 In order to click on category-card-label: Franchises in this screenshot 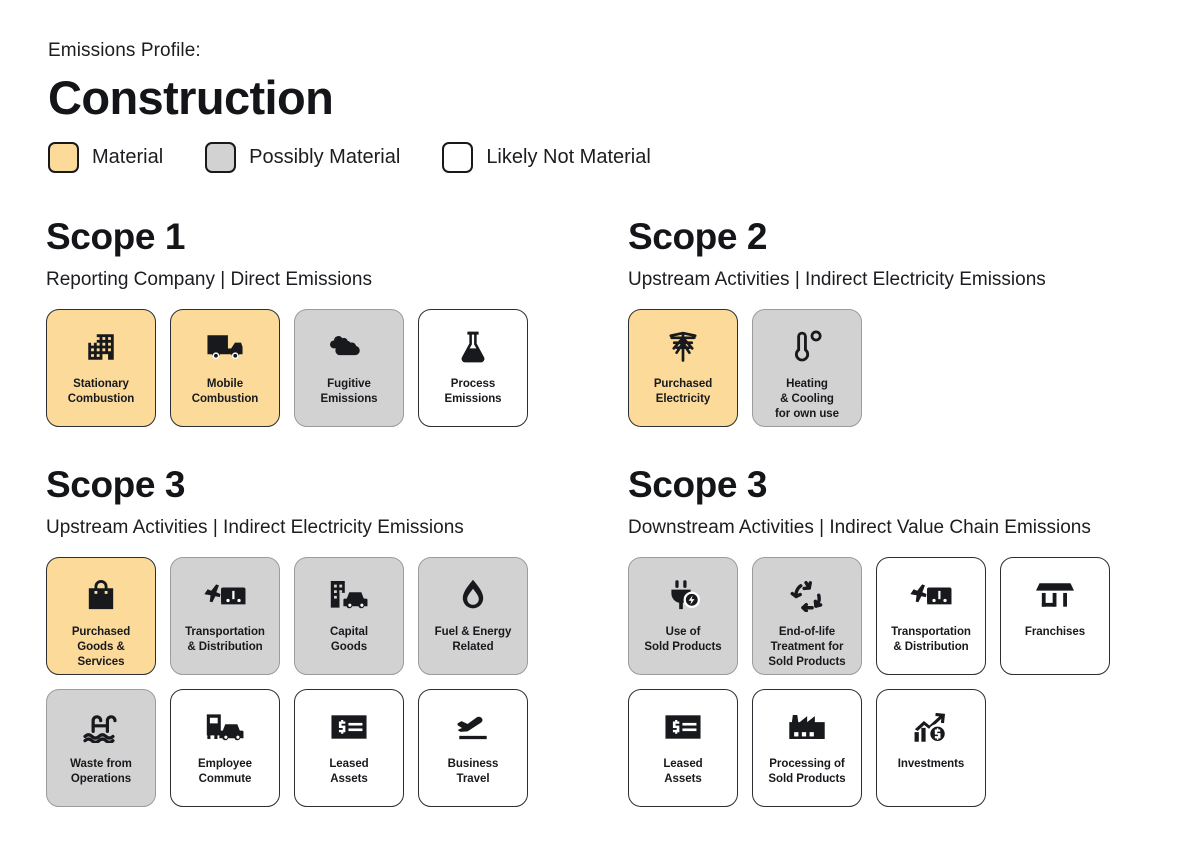, I will do `click(1055, 632)`.